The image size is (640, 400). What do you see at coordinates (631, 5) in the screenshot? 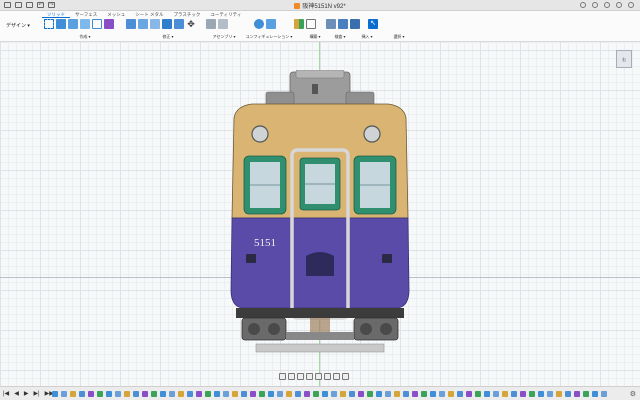
I see `user-avatar` at bounding box center [631, 5].